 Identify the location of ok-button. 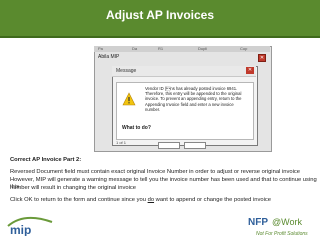
(169, 145).